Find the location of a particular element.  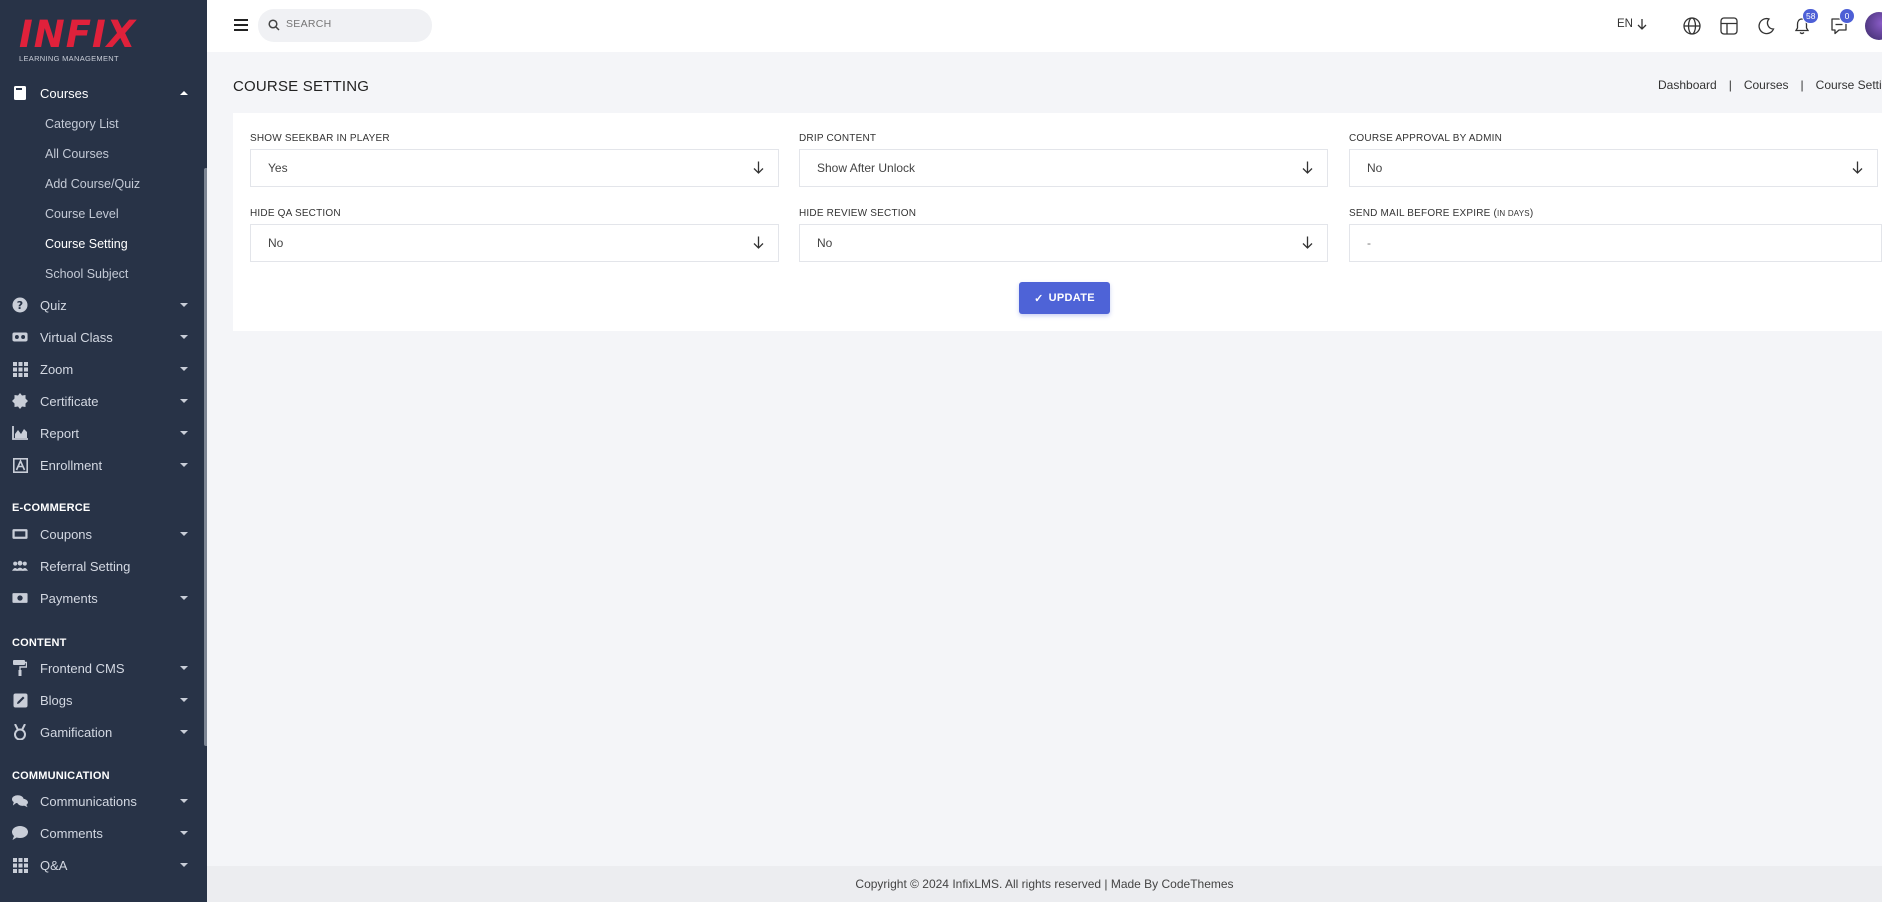

course-approval-select: No is located at coordinates (1613, 168).